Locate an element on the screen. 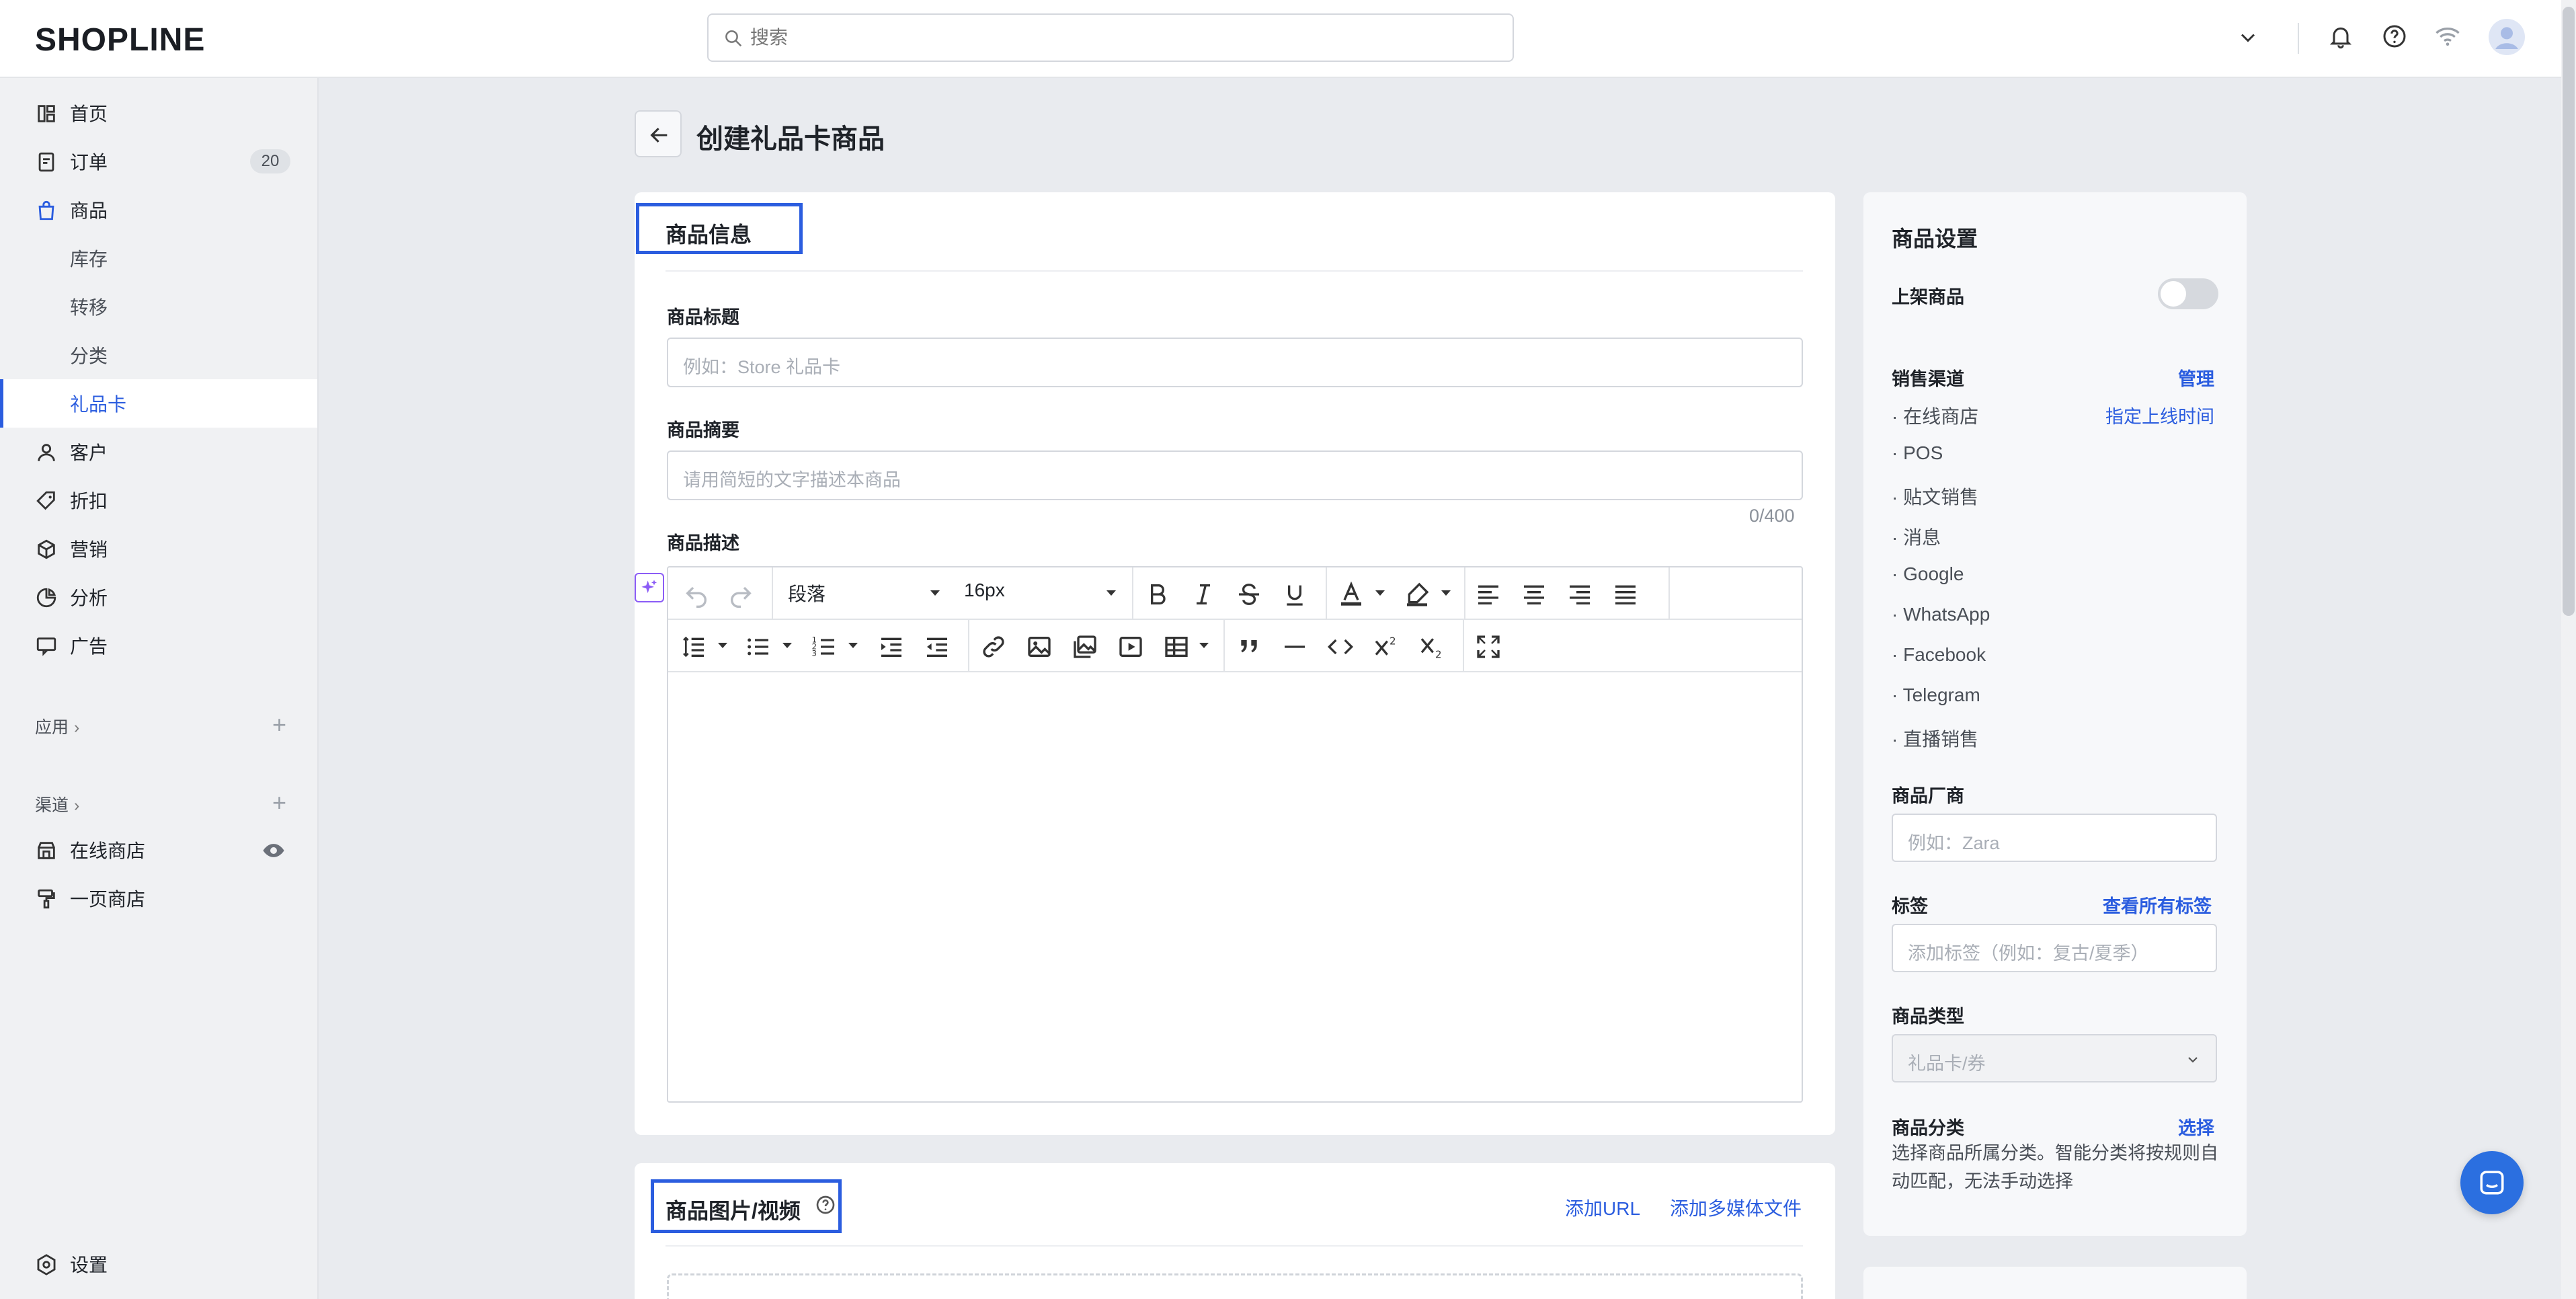  add-app-button: + is located at coordinates (279, 725).